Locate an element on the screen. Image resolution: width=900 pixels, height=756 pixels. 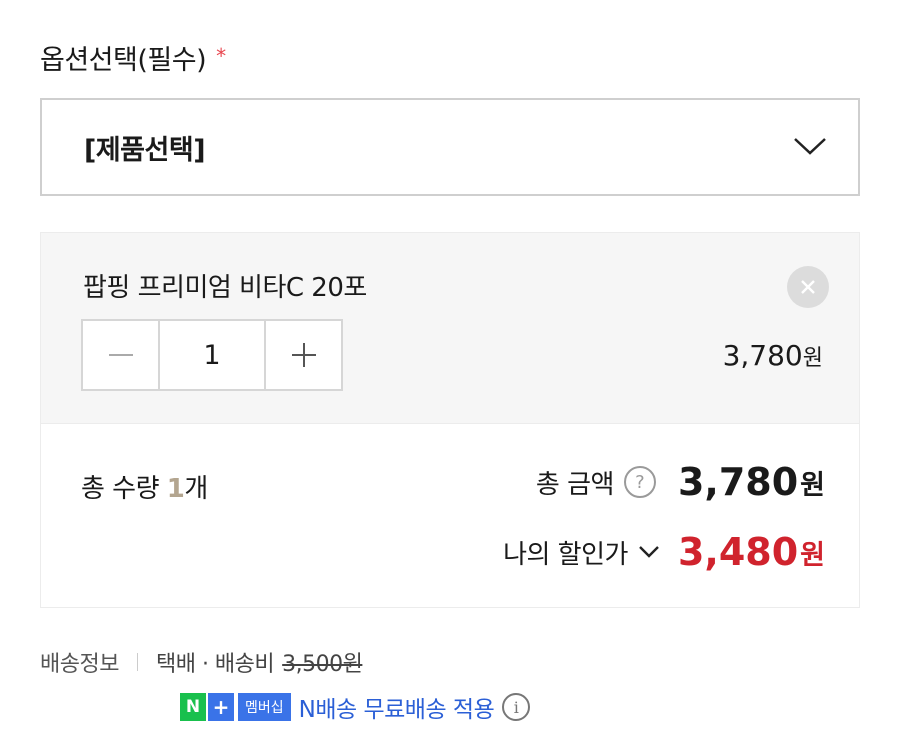
minus-icon is located at coordinates (120, 355).